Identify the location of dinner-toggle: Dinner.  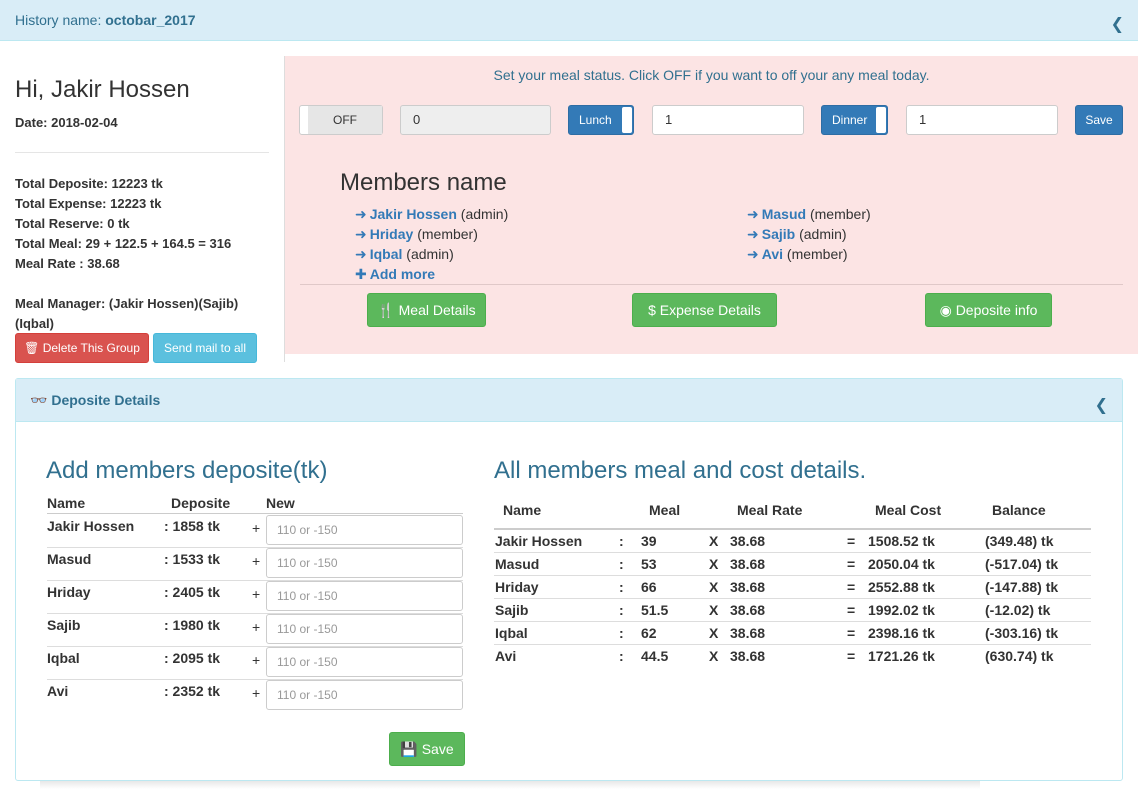
(854, 120).